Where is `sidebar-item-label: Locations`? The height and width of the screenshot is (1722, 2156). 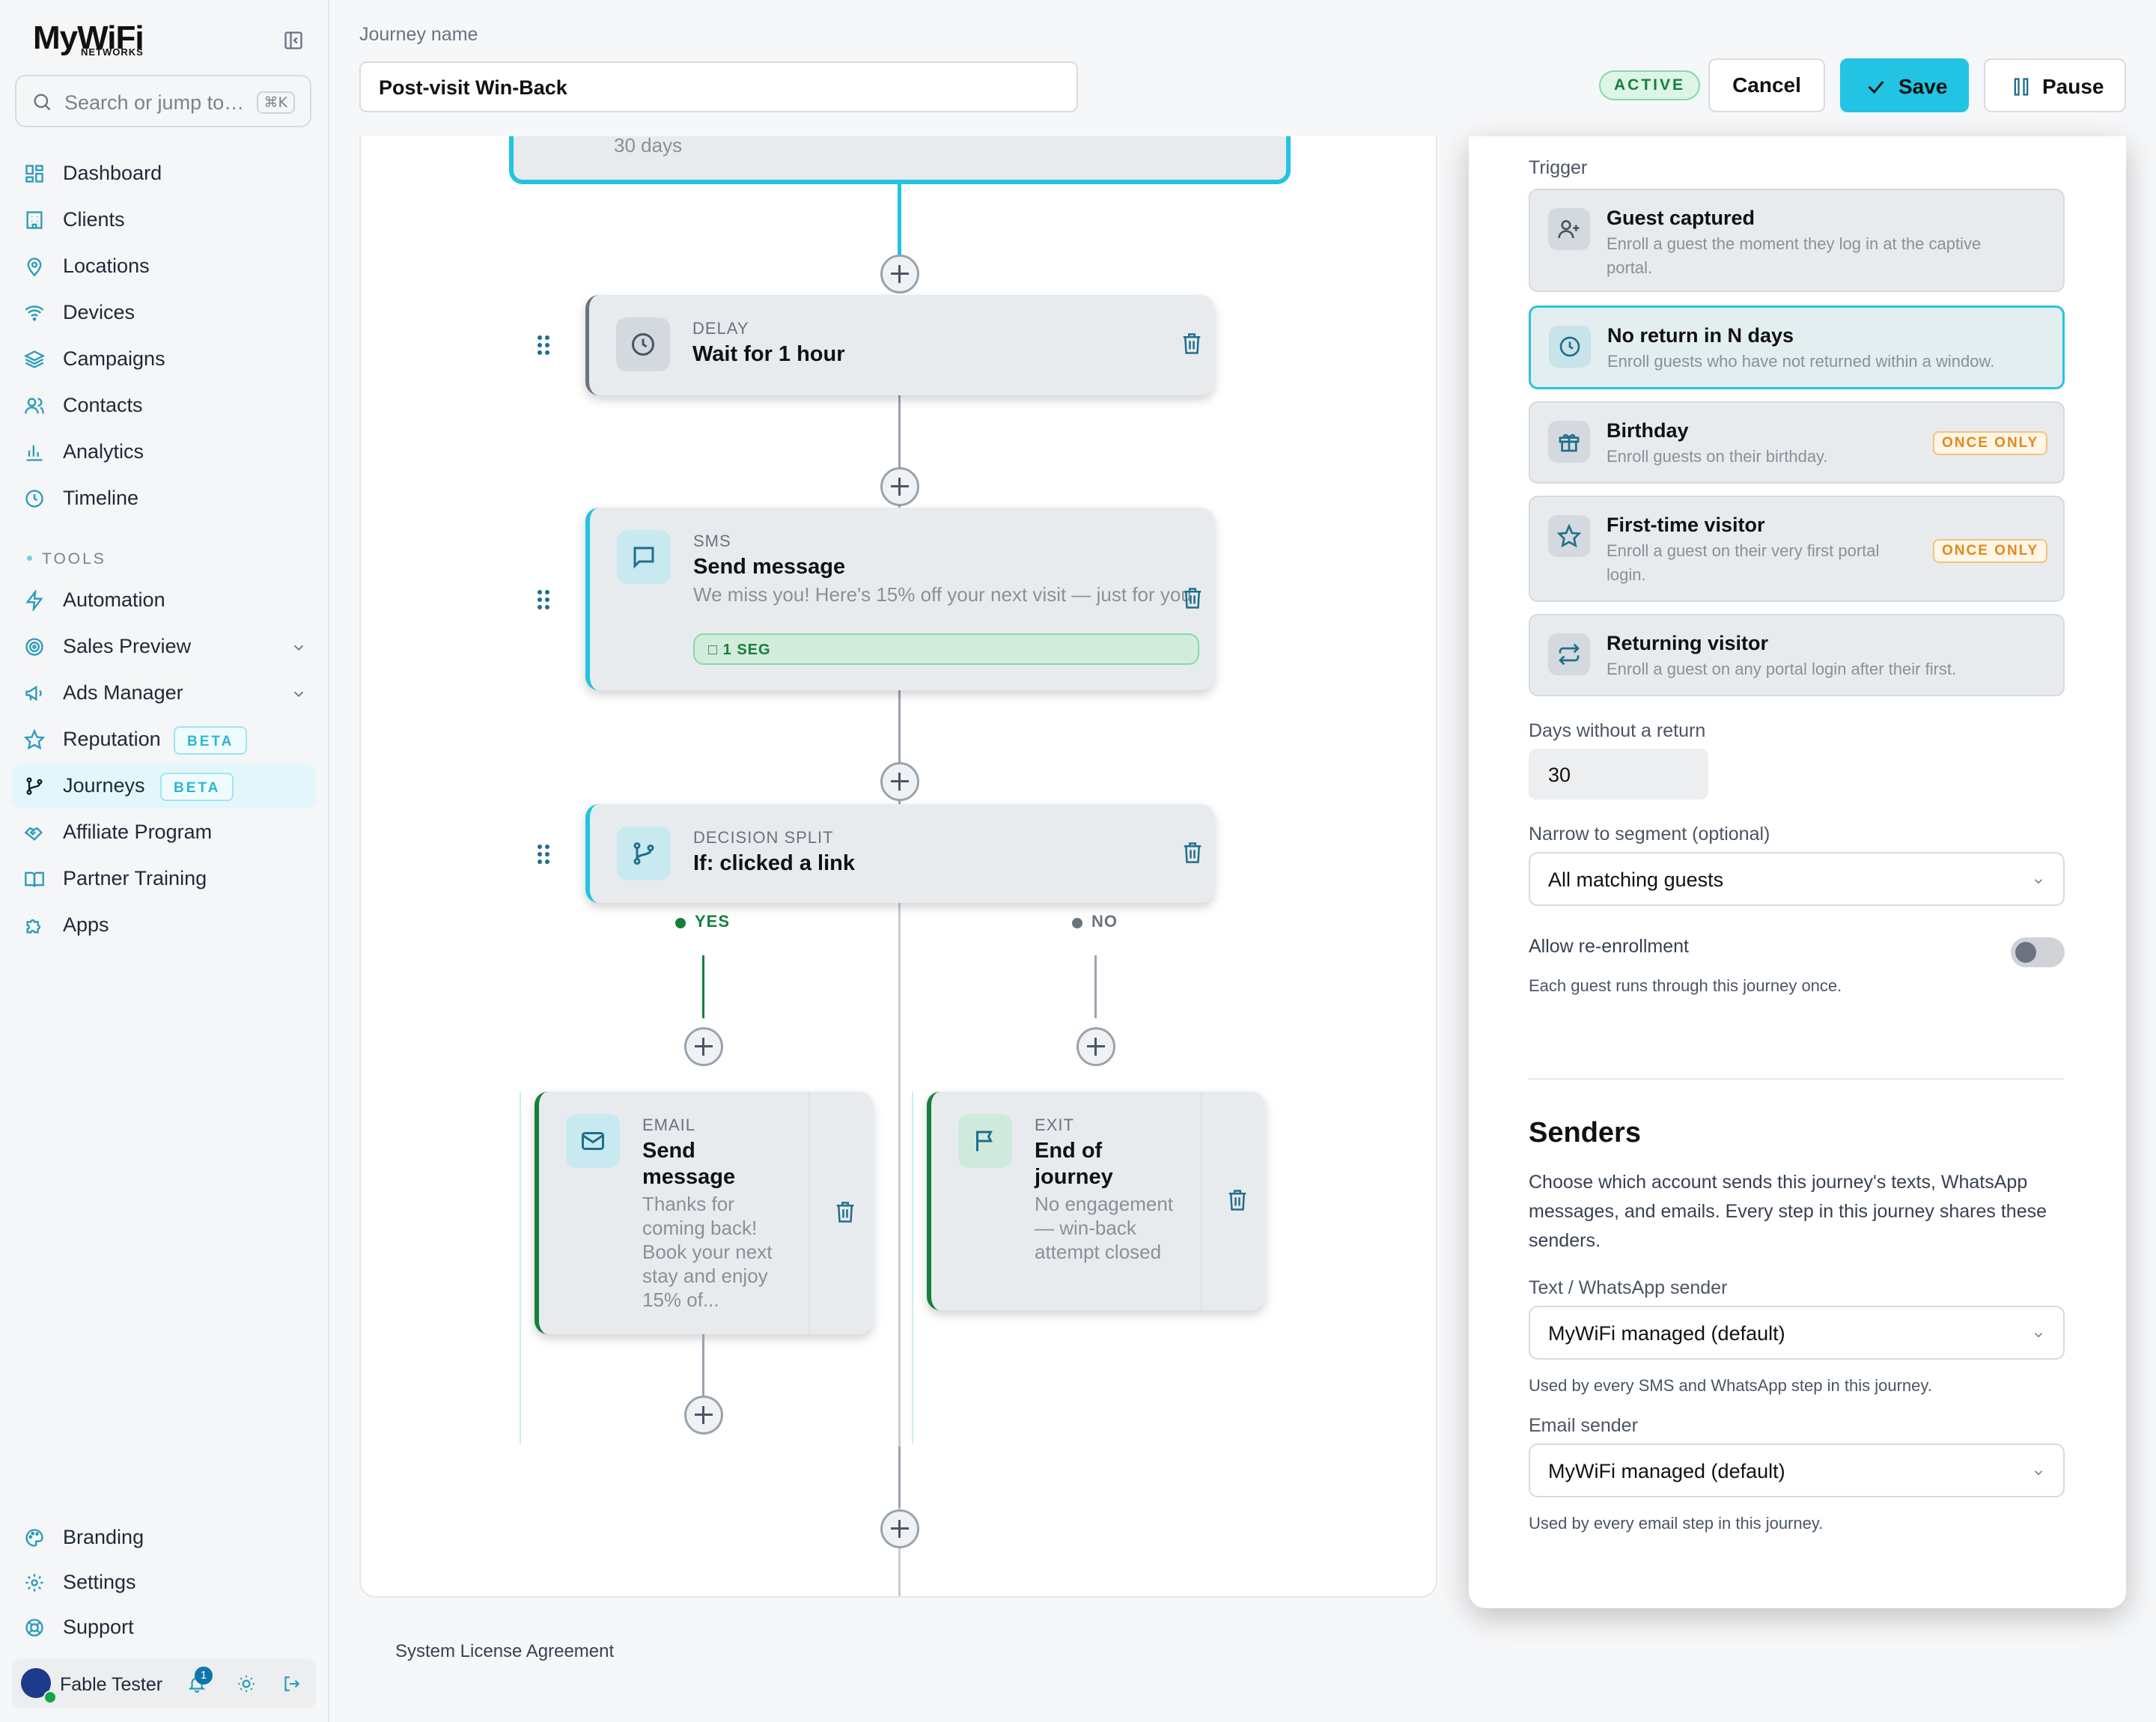
sidebar-item-label: Locations is located at coordinates (106, 266).